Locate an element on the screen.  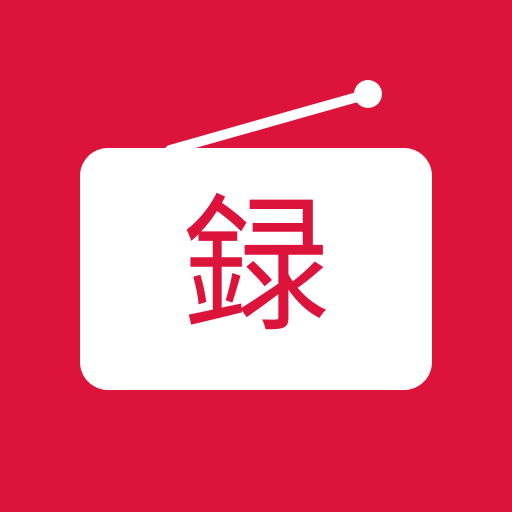
record-kanji-label: 録 is located at coordinates (256, 267).